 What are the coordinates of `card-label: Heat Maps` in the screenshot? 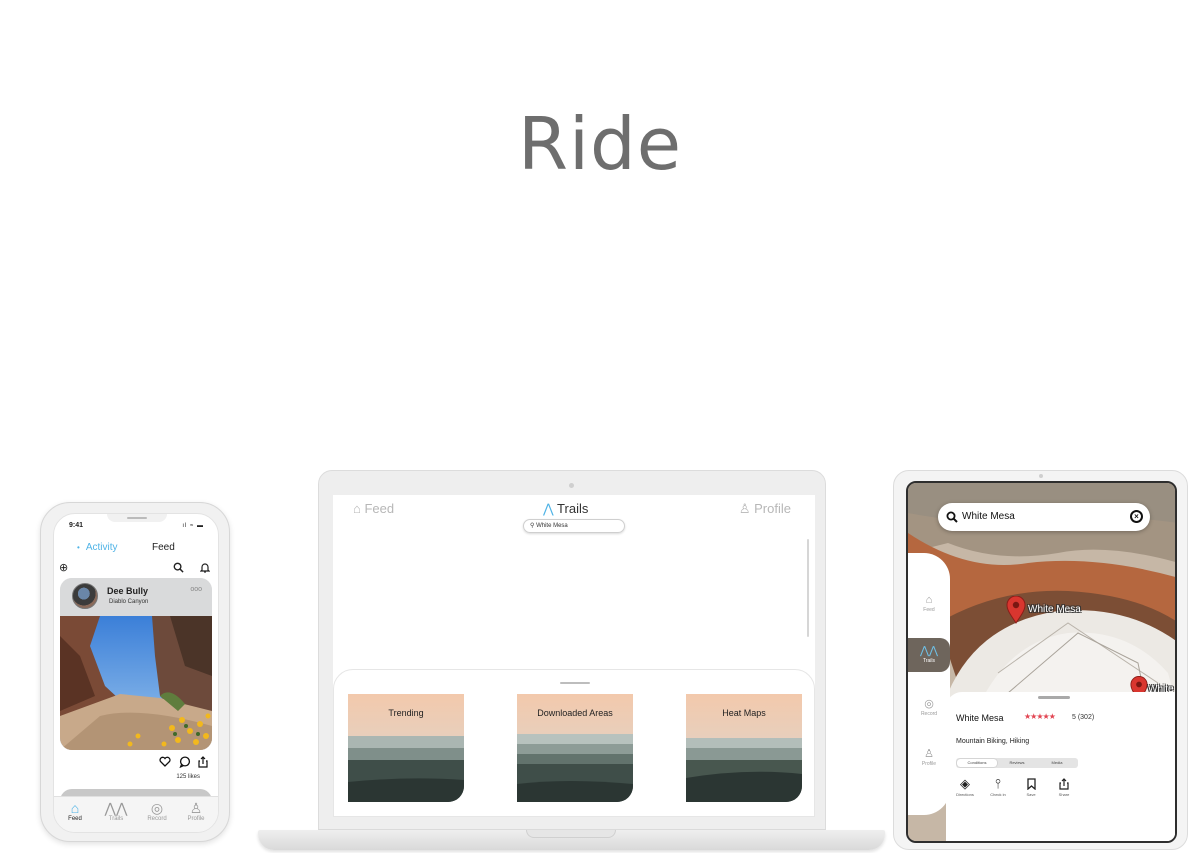 It's located at (744, 713).